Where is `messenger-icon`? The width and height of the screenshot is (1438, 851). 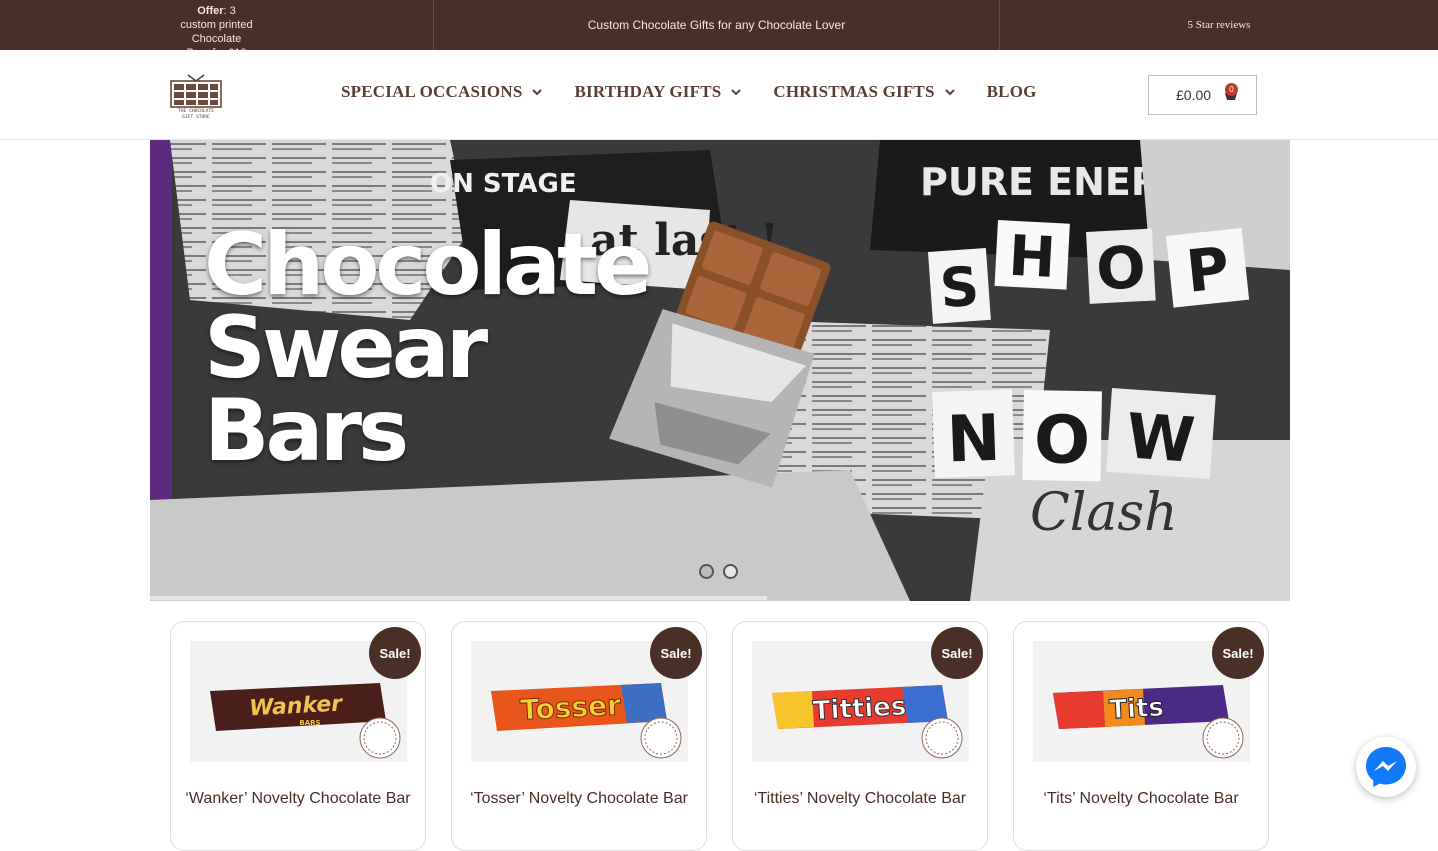 messenger-icon is located at coordinates (1386, 767).